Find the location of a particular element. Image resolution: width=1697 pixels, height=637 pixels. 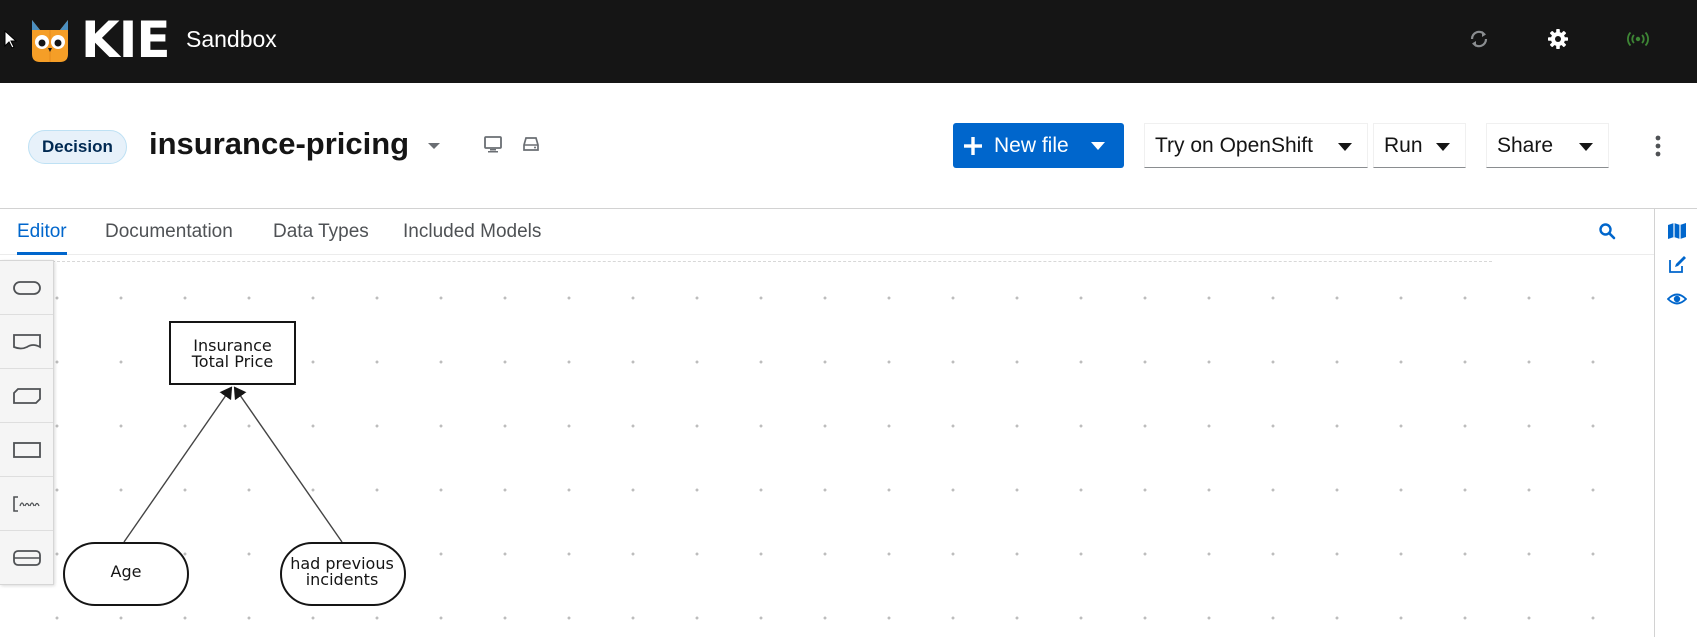

connection-status-icon is located at coordinates (1638, 39).